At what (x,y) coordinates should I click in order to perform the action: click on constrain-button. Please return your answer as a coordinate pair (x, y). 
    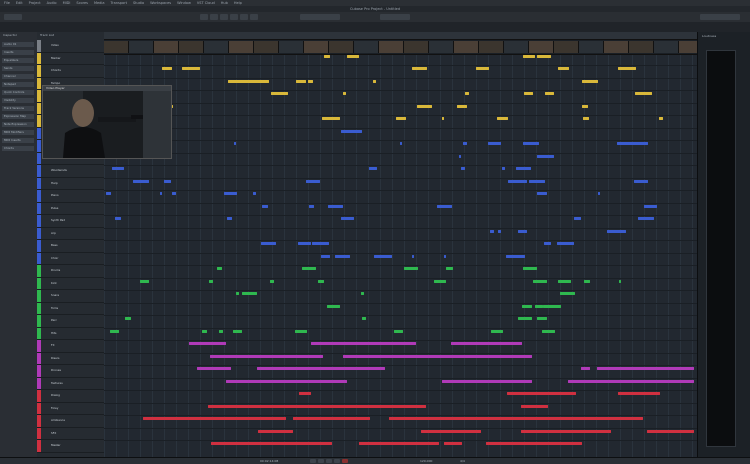
    Looking at the image, I should click on (13, 17).